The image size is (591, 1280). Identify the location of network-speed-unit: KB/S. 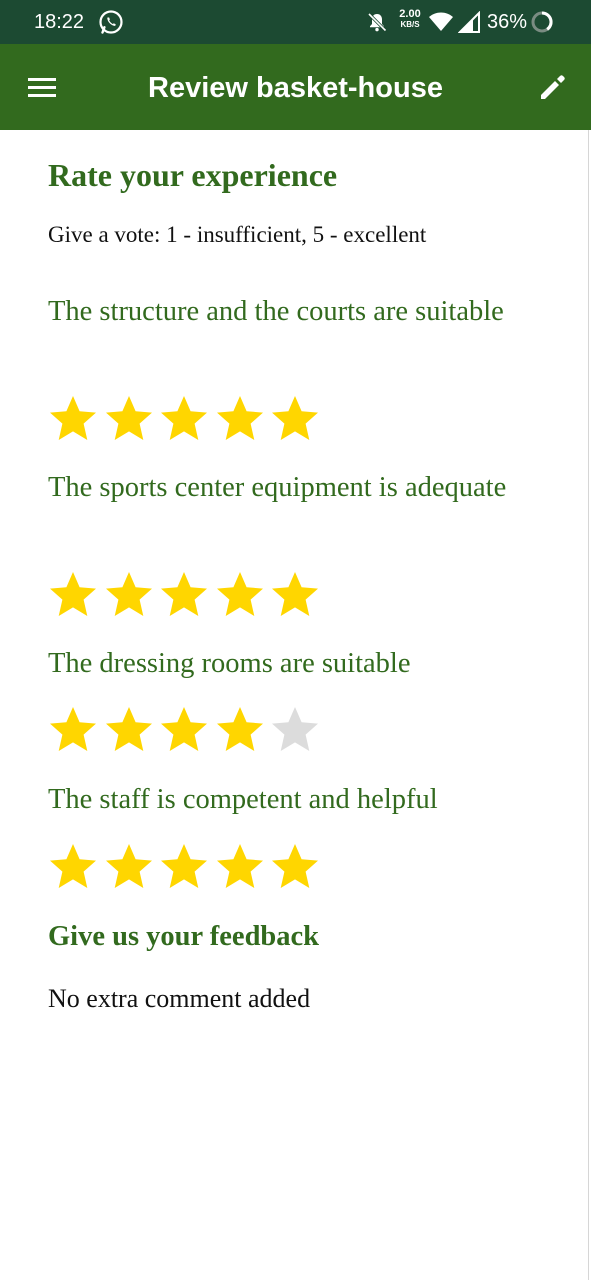
(410, 24).